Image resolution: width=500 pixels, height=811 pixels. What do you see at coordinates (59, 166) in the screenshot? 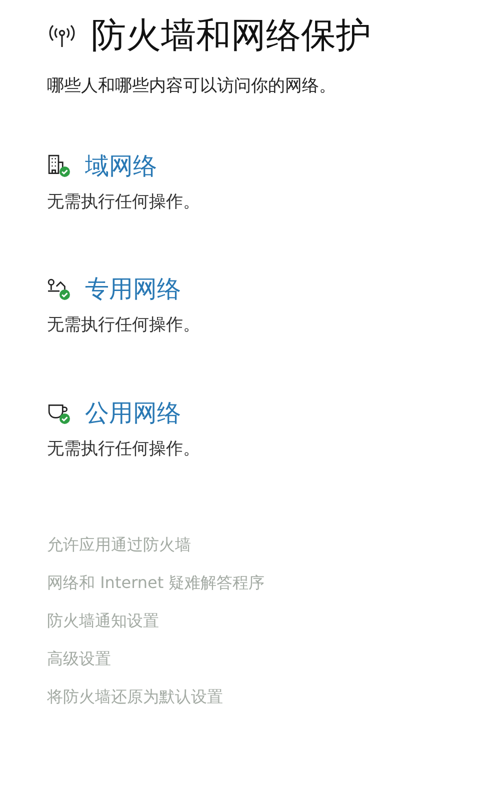
I see `building-check-icon` at bounding box center [59, 166].